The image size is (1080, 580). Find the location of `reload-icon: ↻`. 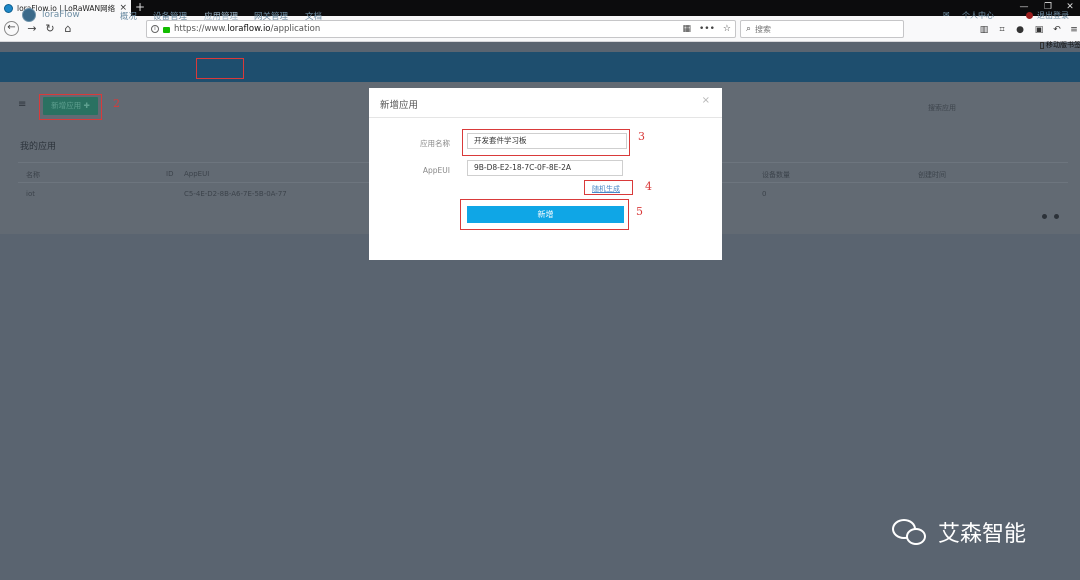

reload-icon: ↻ is located at coordinates (50, 29).